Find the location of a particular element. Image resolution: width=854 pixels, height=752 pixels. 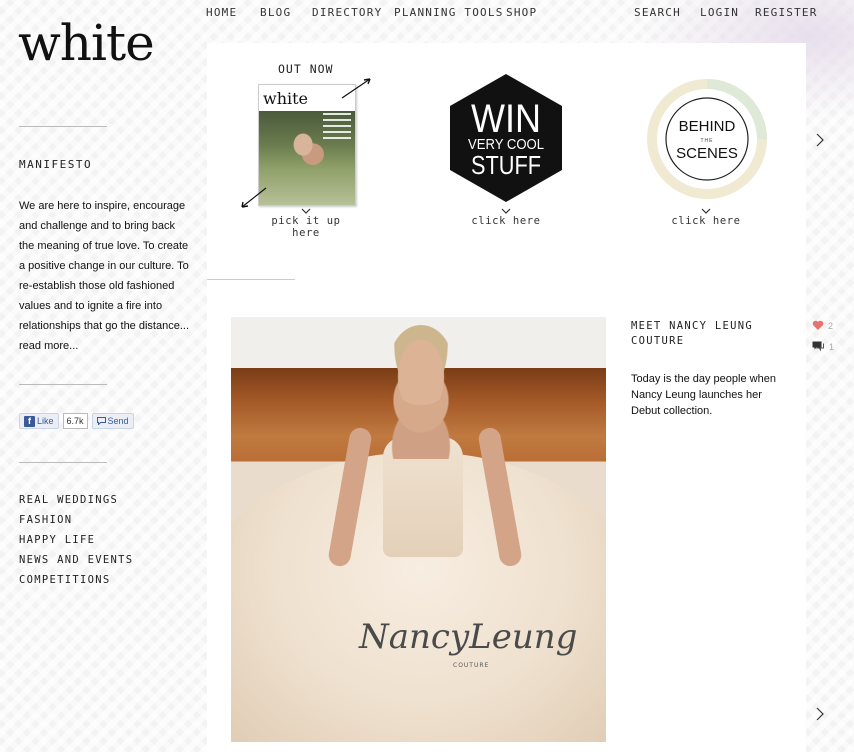

win-line1: WIN is located at coordinates (506, 119).